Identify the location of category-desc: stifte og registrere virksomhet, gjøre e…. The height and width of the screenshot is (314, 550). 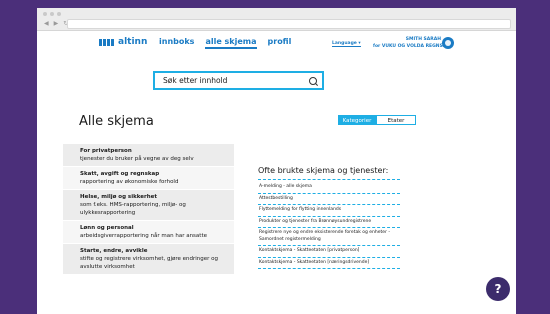
(149, 263).